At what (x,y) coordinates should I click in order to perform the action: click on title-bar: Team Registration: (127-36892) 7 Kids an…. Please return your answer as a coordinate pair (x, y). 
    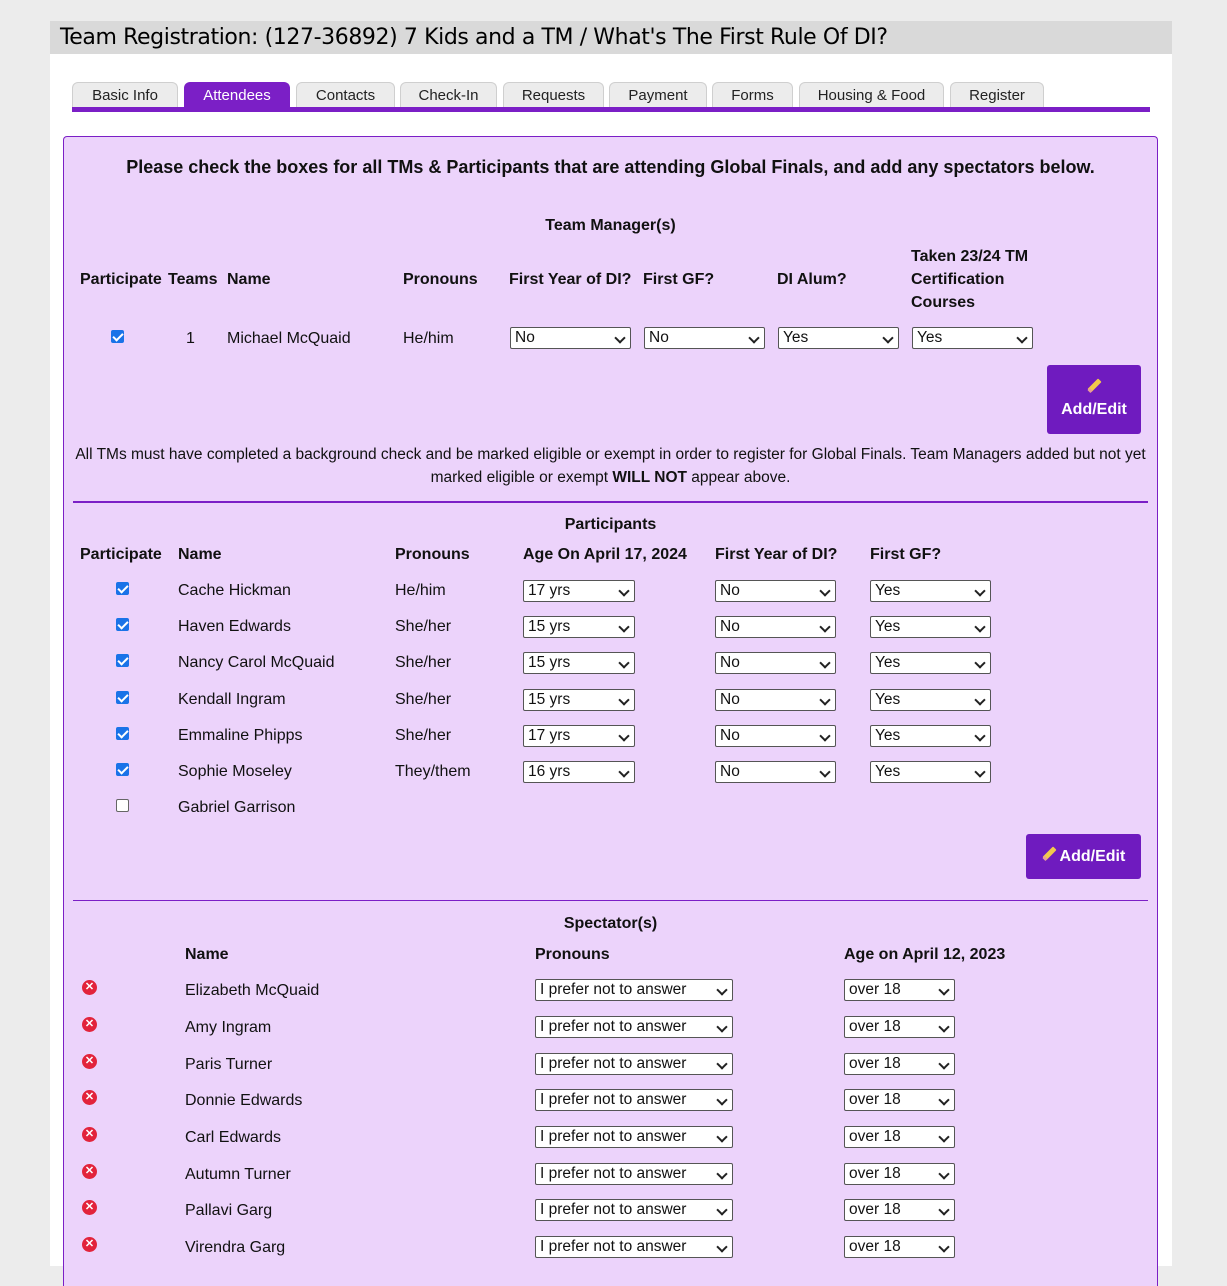
    Looking at the image, I should click on (611, 37).